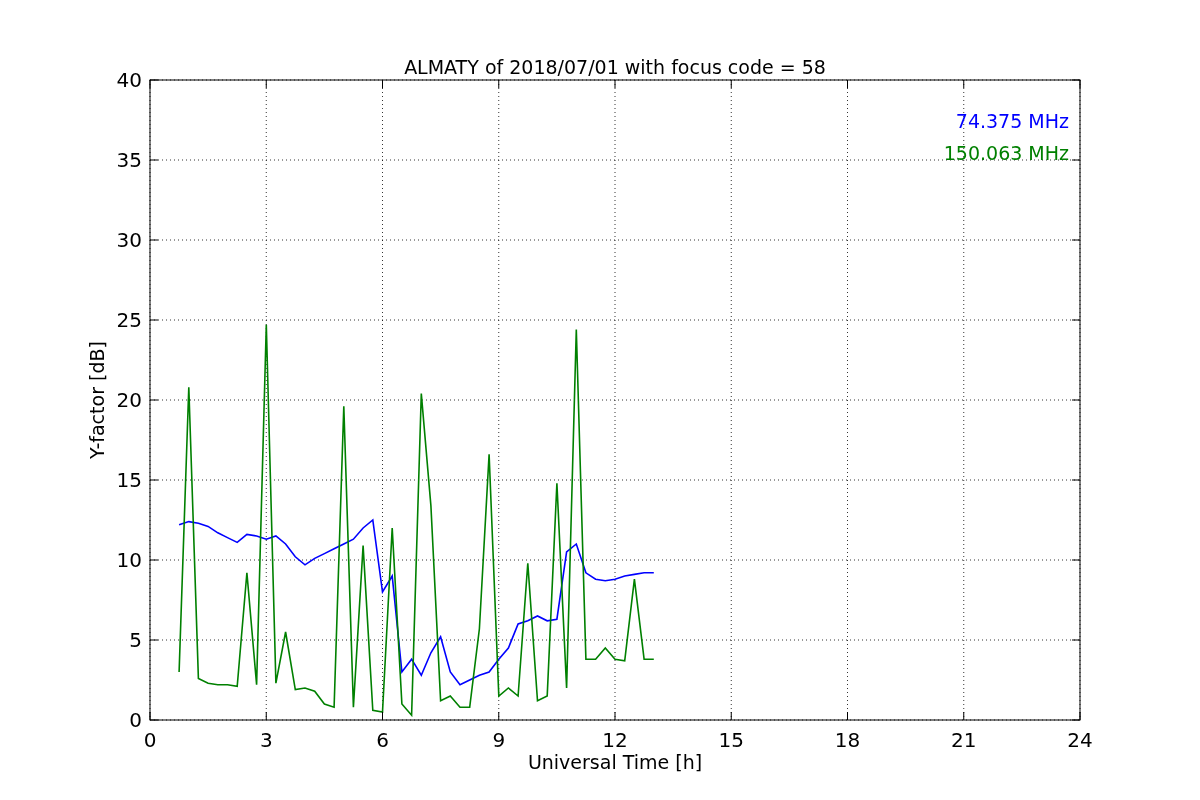 This screenshot has width=1200, height=800. What do you see at coordinates (1006, 153) in the screenshot?
I see `legend-label: 150.063 MHz` at bounding box center [1006, 153].